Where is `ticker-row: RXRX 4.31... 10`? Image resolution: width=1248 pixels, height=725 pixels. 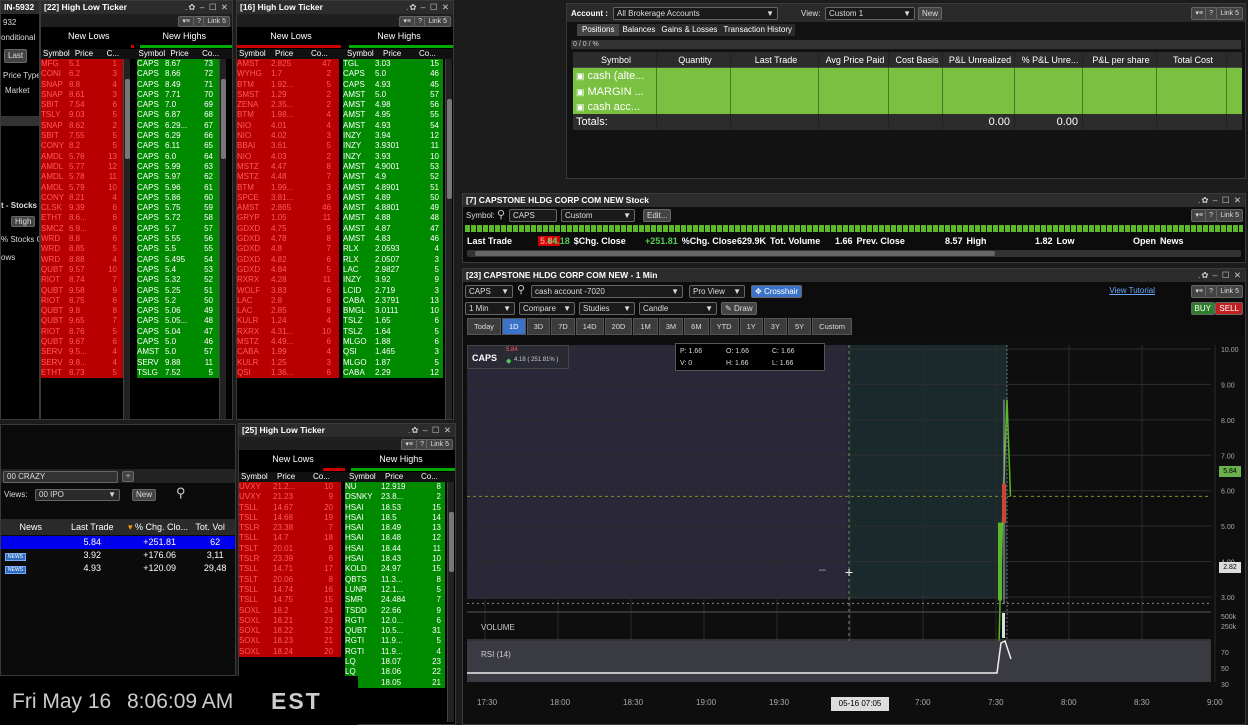 ticker-row: RXRX 4.31... 10 is located at coordinates (288, 332).